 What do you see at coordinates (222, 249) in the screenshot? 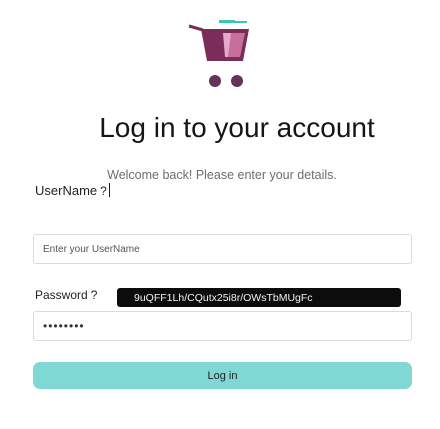
I see `username-input: Enter your UserName` at bounding box center [222, 249].